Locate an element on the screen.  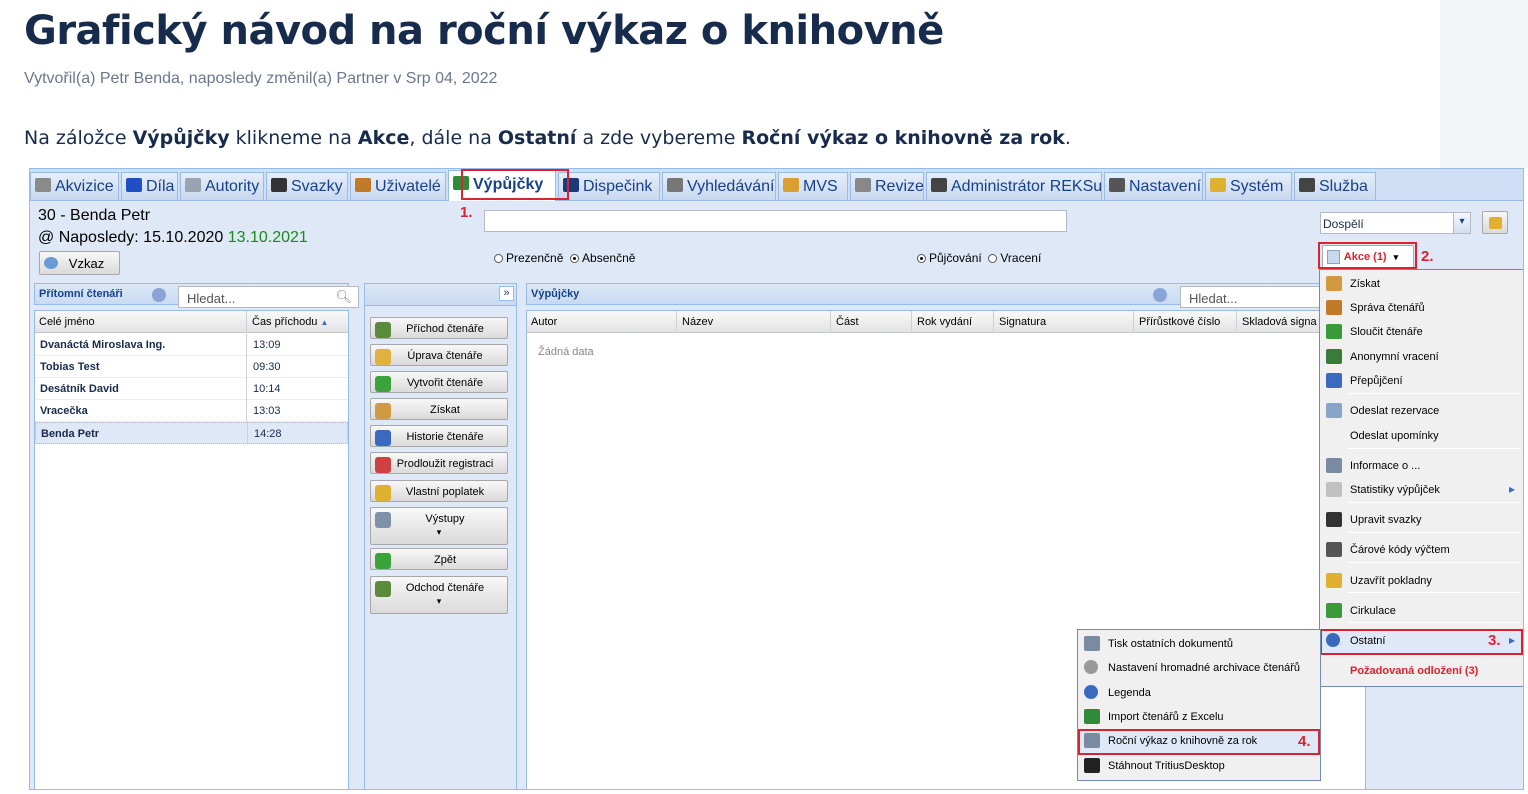
table-row: Desátník David 10:14 is located at coordinates (191, 389).